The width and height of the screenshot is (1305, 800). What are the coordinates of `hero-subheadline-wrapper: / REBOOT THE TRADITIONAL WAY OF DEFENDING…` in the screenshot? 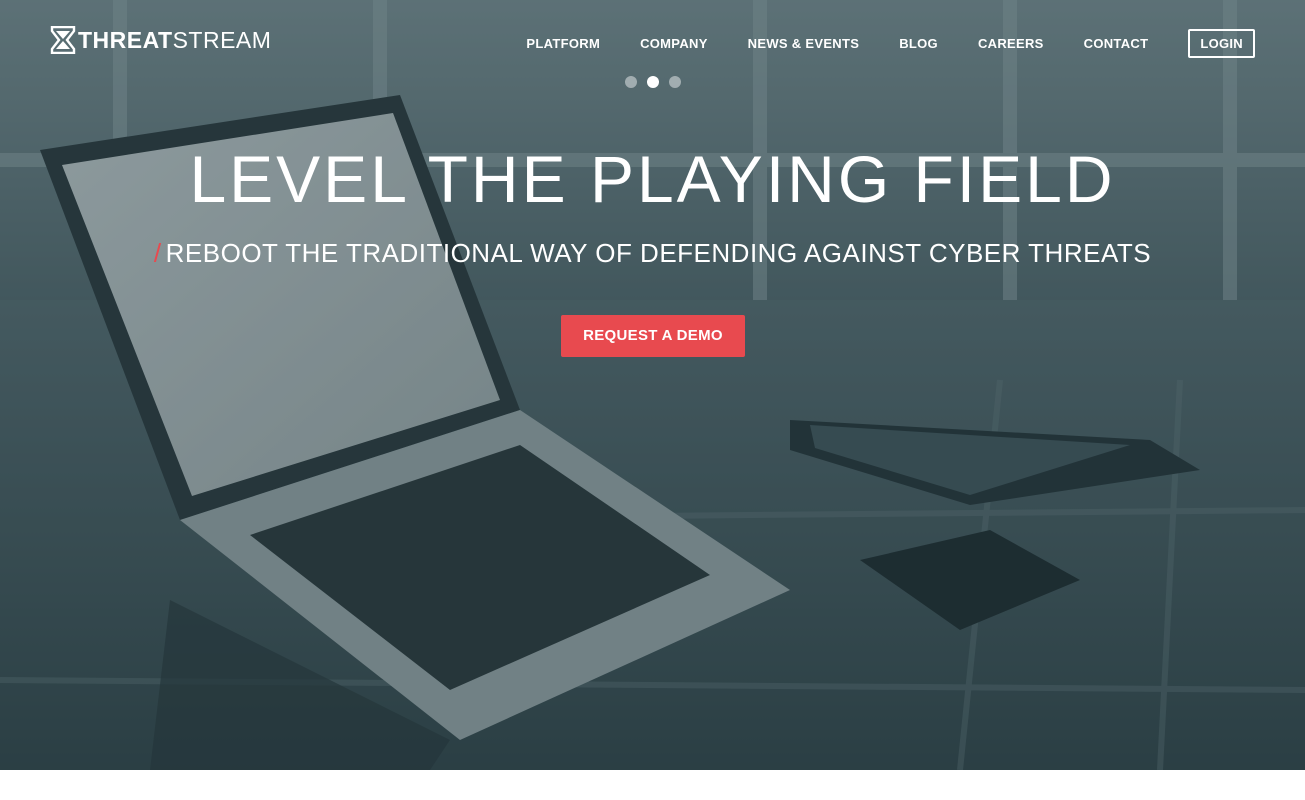 It's located at (652, 253).